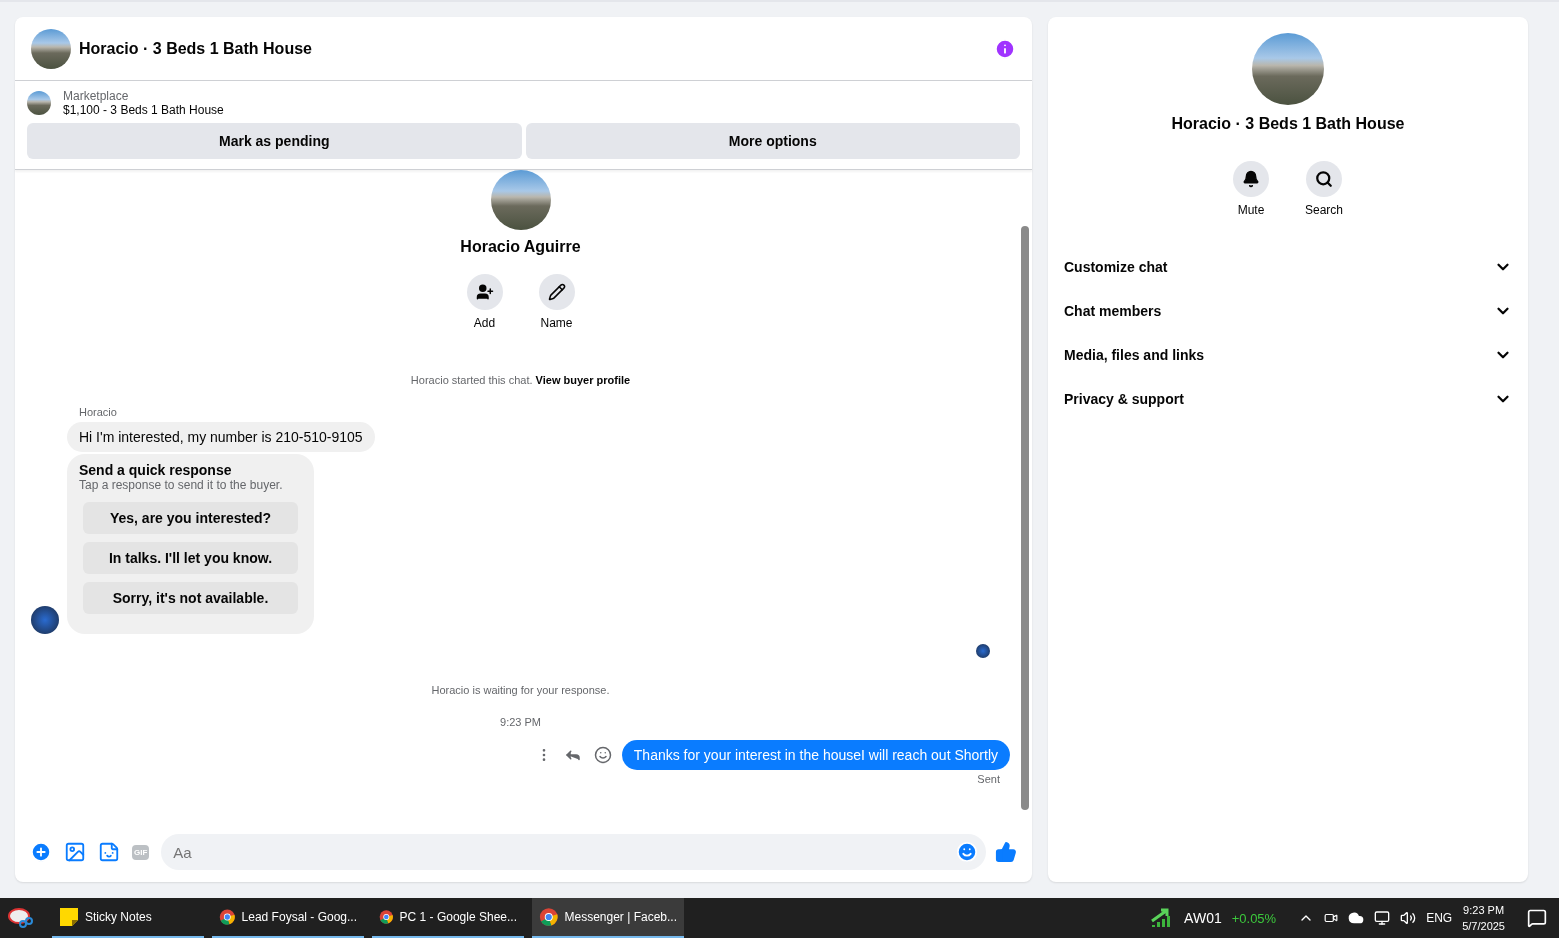  Describe the element at coordinates (274, 141) in the screenshot. I see `listing-action-button: Mark as pending` at that location.